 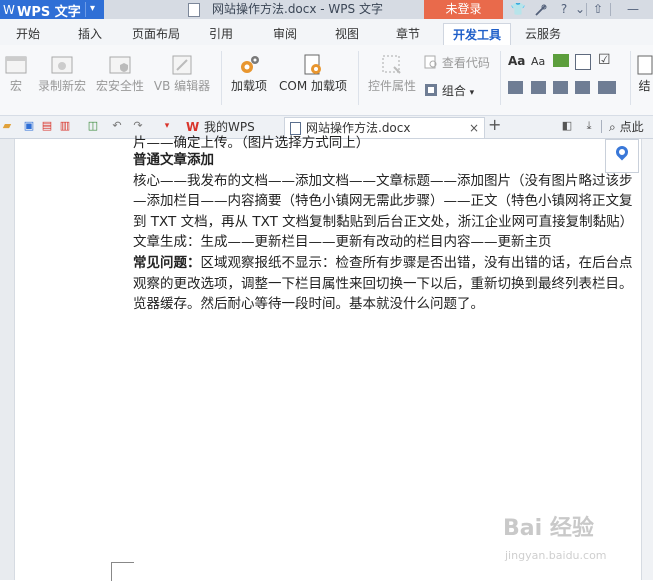 What do you see at coordinates (383, 283) in the screenshot?
I see `body-text: 观察的更改选项，调整一下栏目属性来回切换一下以后，重新切换到最终列表栏目。` at bounding box center [383, 283].